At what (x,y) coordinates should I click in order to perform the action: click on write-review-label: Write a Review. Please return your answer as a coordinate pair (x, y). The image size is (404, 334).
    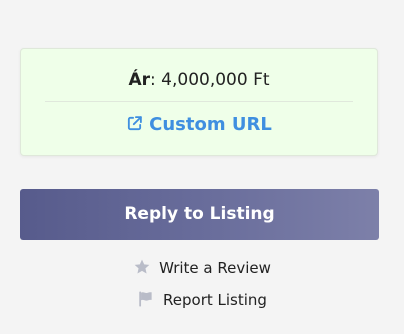
    Looking at the image, I should click on (215, 268).